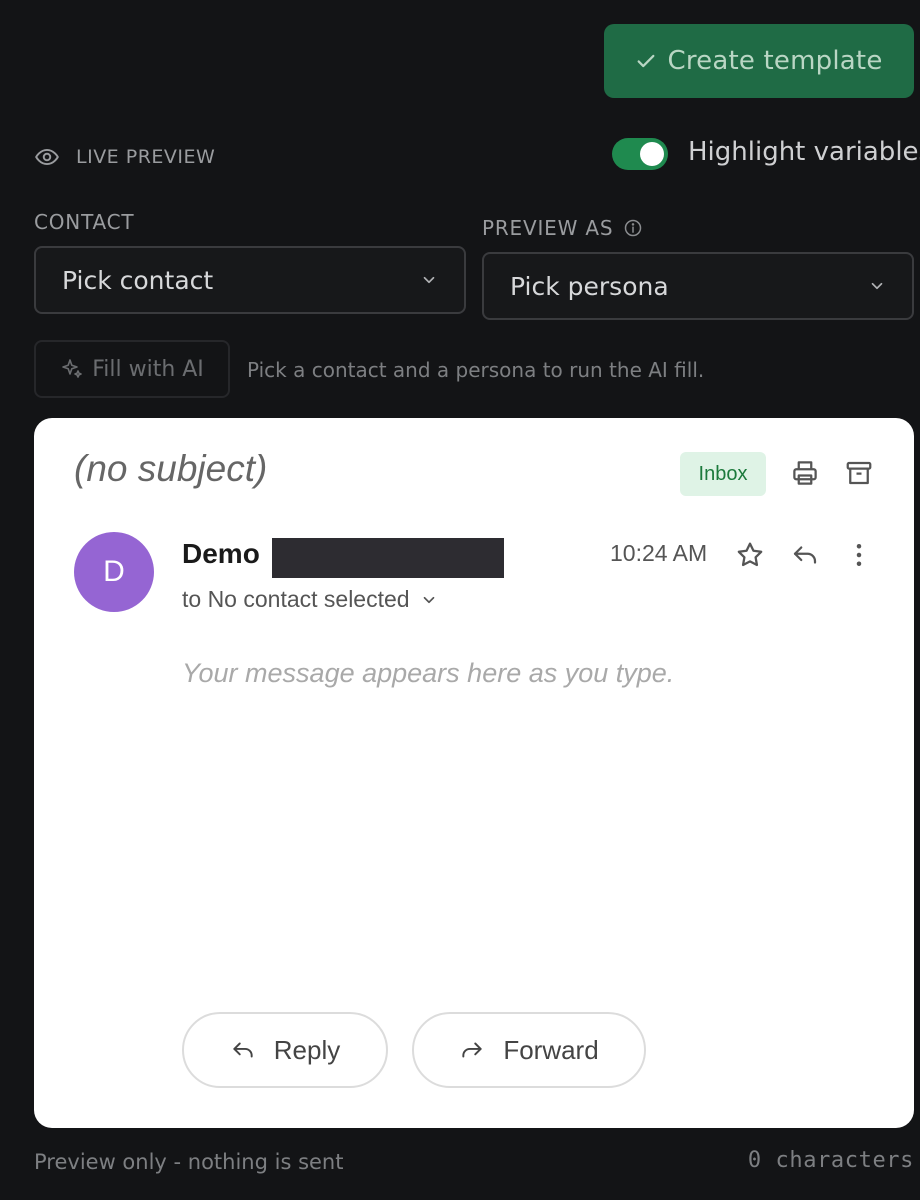 The image size is (920, 1200). What do you see at coordinates (146, 157) in the screenshot?
I see `live-preview-label: LIVE PREVIEW` at bounding box center [146, 157].